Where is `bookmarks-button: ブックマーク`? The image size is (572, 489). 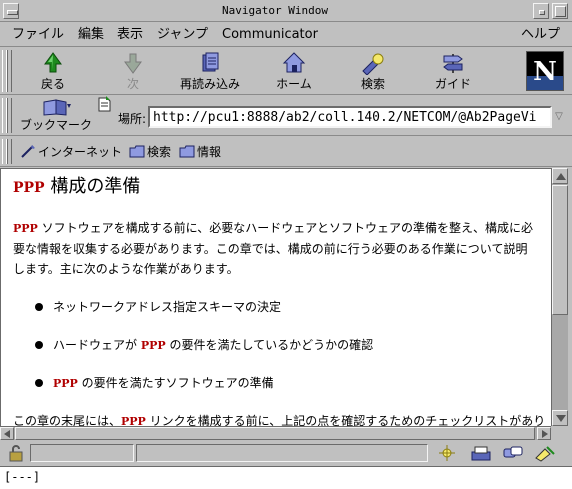 bookmarks-button: ブックマーク is located at coordinates (56, 116).